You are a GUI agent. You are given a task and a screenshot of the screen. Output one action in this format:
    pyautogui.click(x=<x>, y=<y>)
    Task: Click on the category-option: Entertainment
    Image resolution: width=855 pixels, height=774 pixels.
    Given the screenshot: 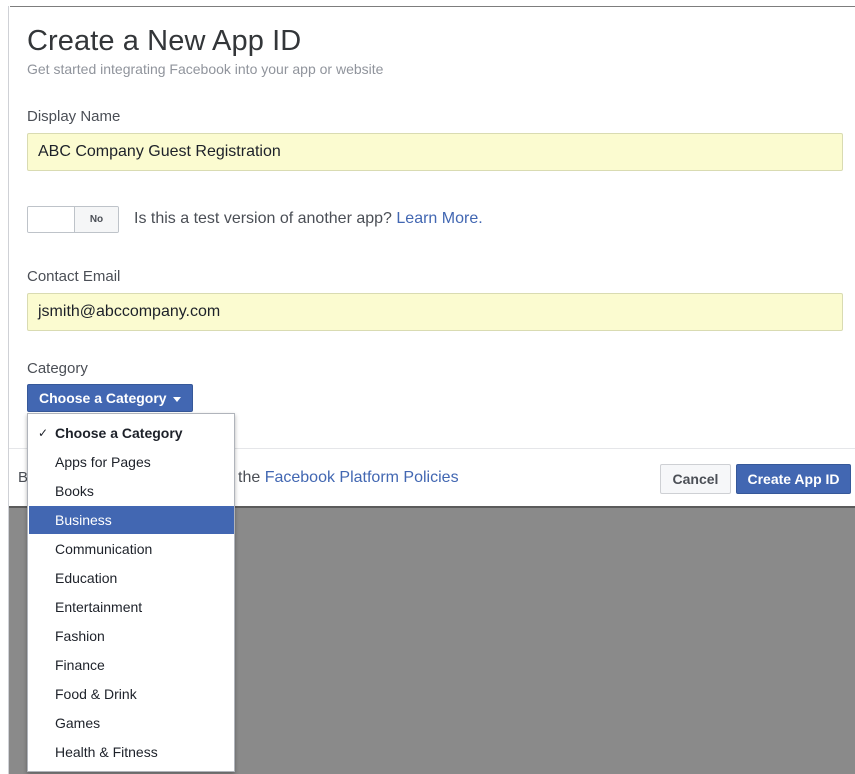 What is the action you would take?
    pyautogui.click(x=131, y=607)
    